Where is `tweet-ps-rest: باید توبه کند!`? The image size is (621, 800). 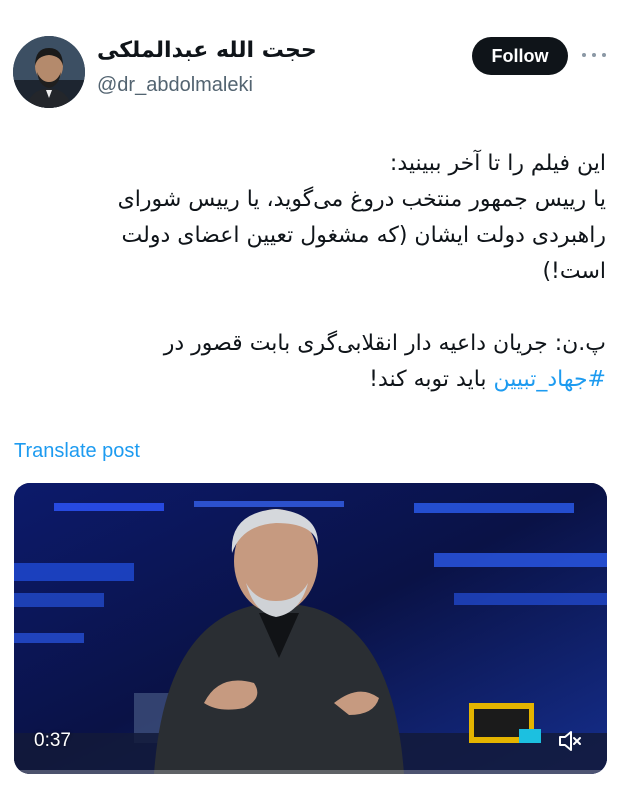
tweet-ps-rest: باید توبه کند! is located at coordinates (431, 379).